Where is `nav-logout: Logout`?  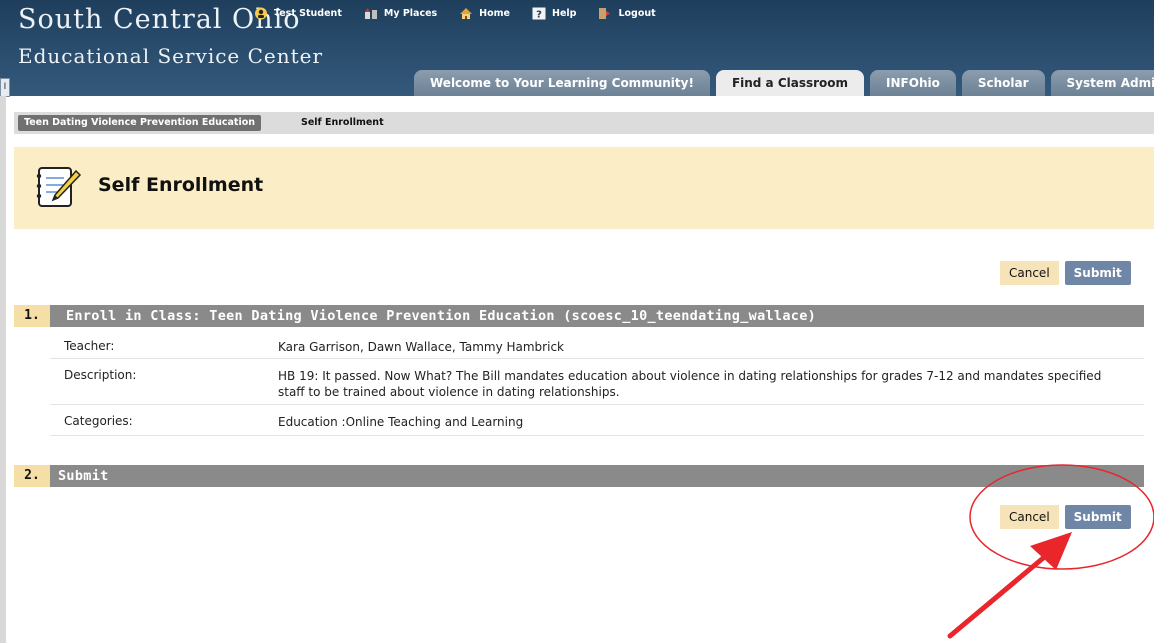
nav-logout: Logout is located at coordinates (627, 13).